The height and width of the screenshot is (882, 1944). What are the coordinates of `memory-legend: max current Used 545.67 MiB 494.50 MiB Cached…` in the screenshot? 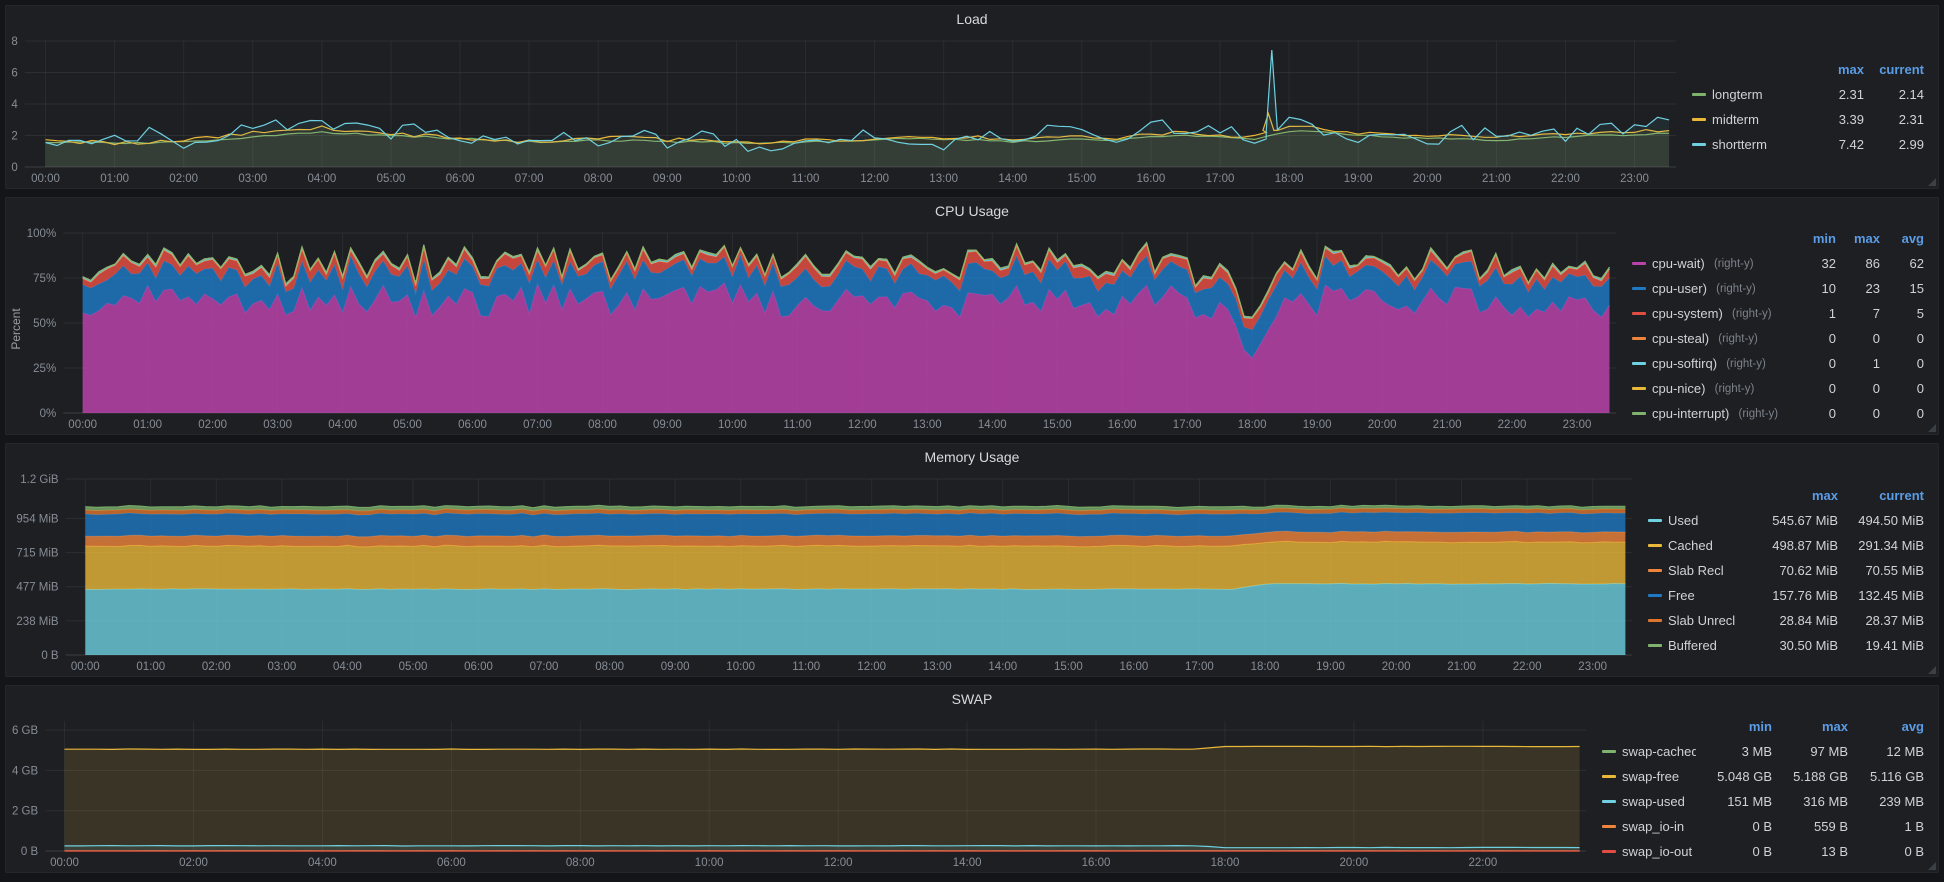 It's located at (1790, 573).